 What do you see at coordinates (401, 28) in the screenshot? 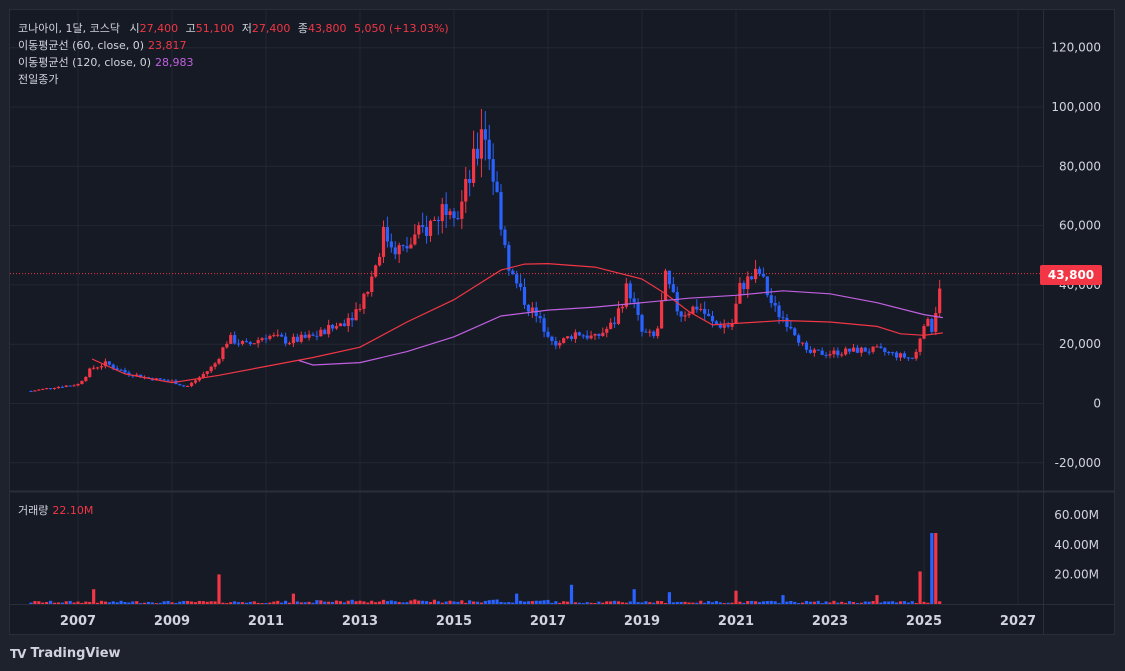
I see `change-value: 5,050 (+13.03%)` at bounding box center [401, 28].